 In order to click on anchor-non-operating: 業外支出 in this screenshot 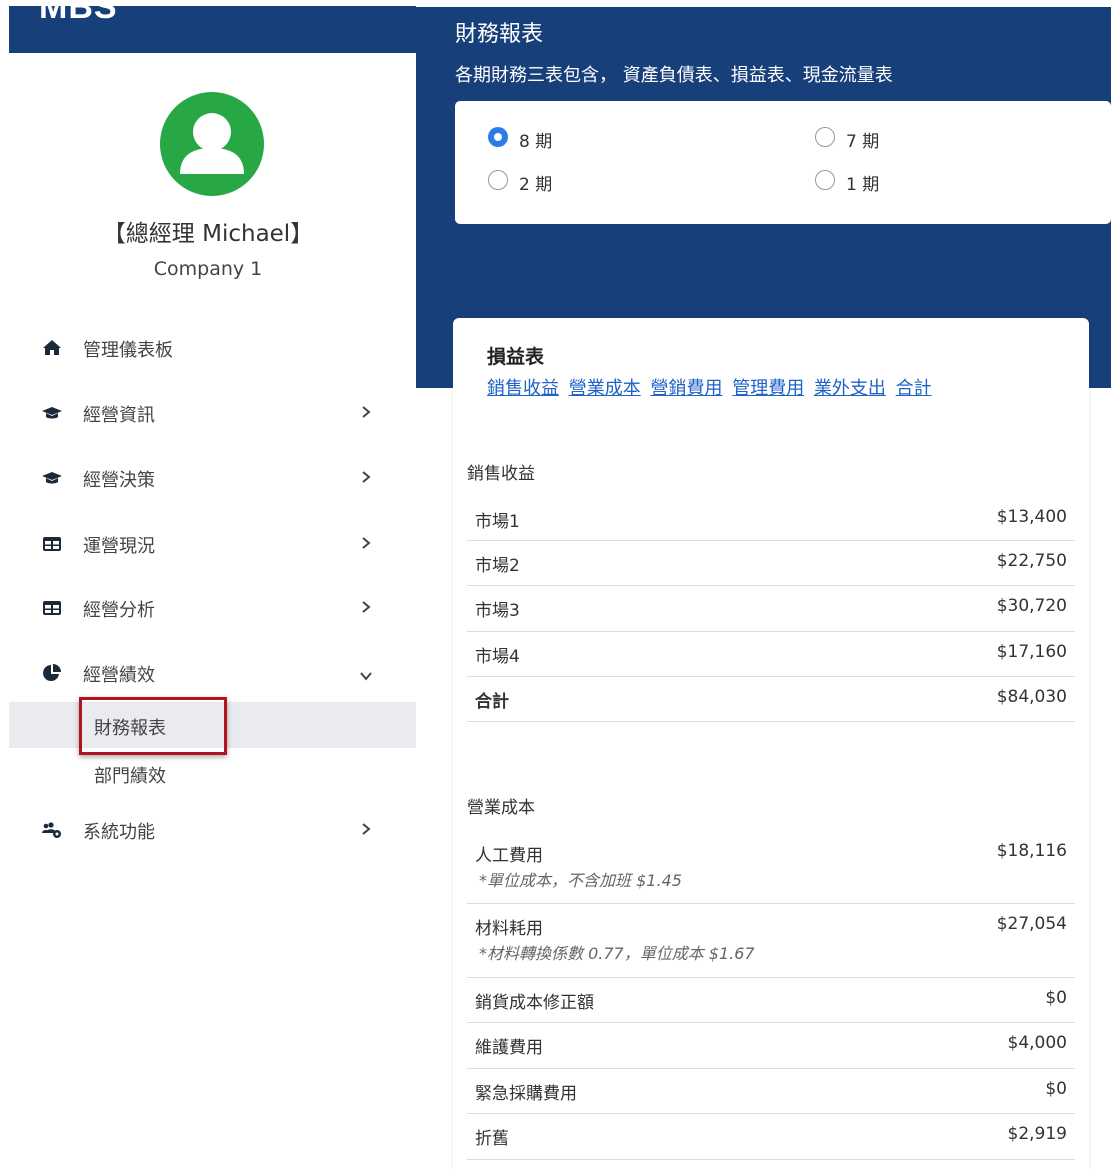, I will do `click(850, 388)`.